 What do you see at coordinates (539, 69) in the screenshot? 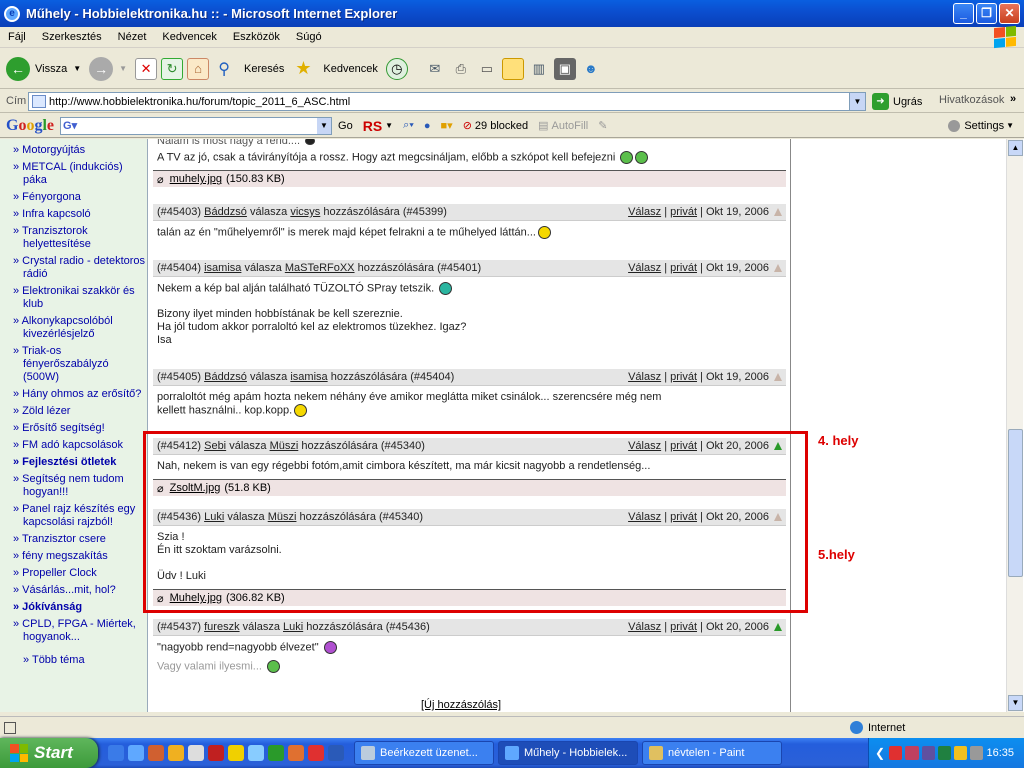
I see `research-icon: ▥` at bounding box center [539, 69].